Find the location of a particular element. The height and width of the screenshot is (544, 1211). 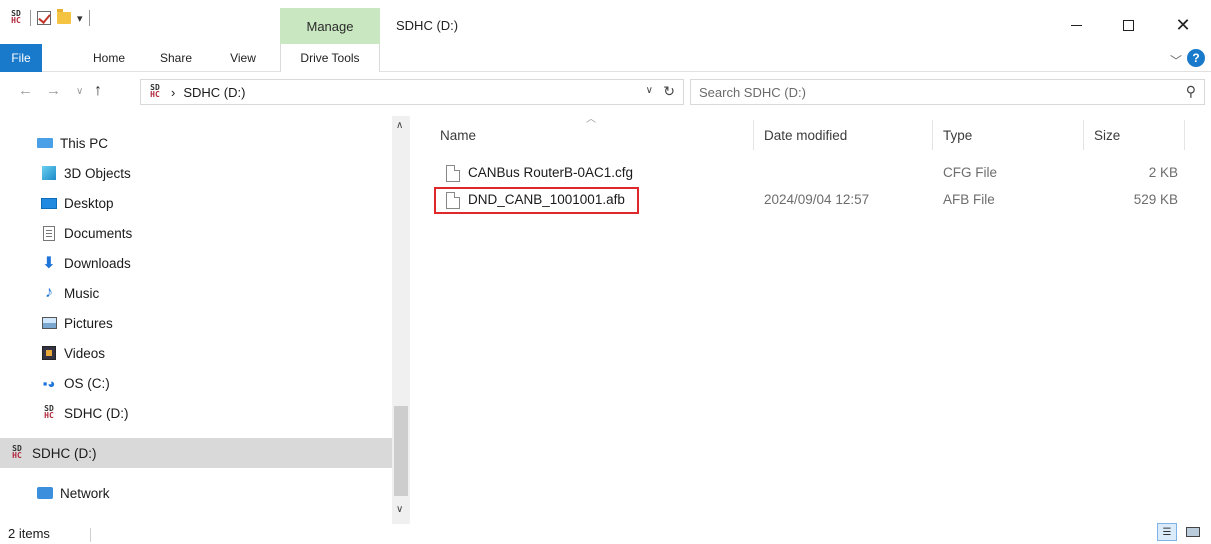

sidebar-item-label: Desktop is located at coordinates (89, 203).